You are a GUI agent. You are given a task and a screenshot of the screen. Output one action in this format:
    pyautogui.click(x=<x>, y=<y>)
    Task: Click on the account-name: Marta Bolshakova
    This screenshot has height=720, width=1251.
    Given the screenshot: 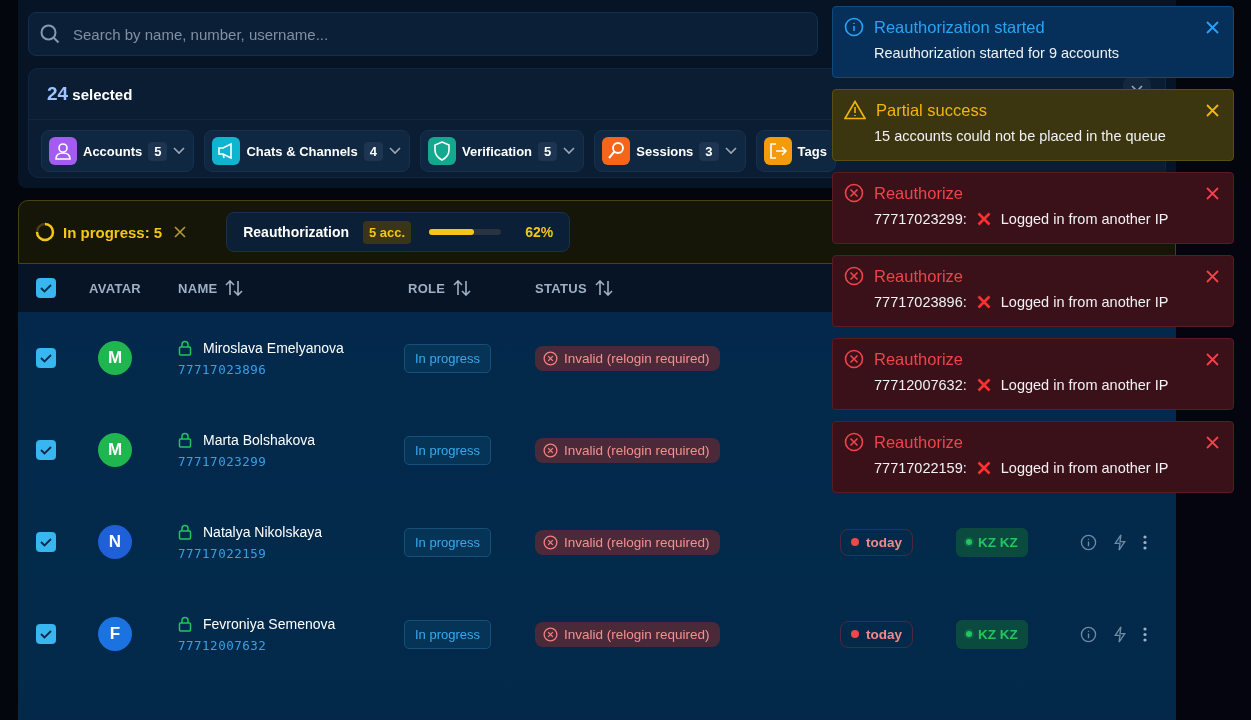 What is the action you would take?
    pyautogui.click(x=259, y=439)
    